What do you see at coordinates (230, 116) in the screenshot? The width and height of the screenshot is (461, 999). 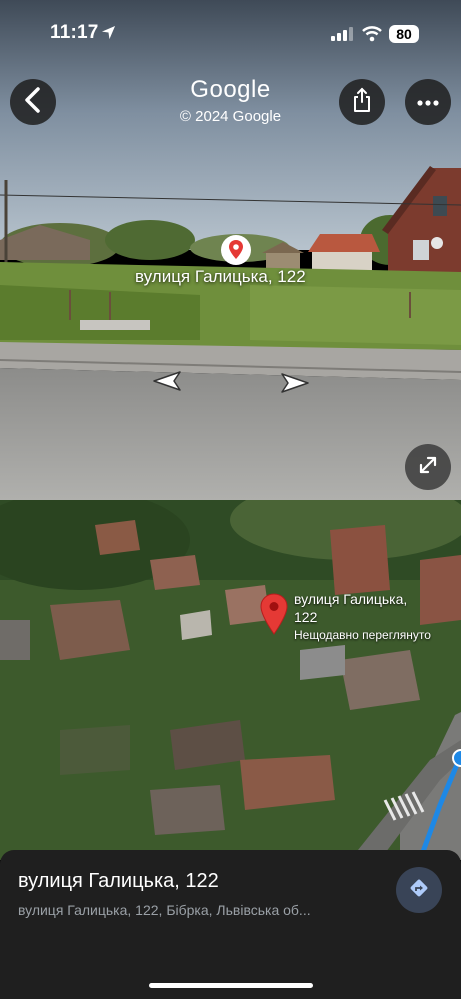 I see `header-copyright: © 2024 Google` at bounding box center [230, 116].